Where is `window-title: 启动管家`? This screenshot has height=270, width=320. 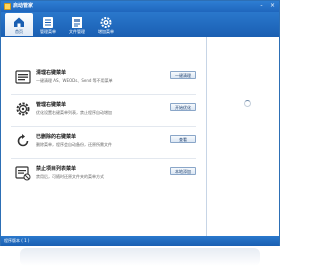 window-title: 启动管家 is located at coordinates (23, 6).